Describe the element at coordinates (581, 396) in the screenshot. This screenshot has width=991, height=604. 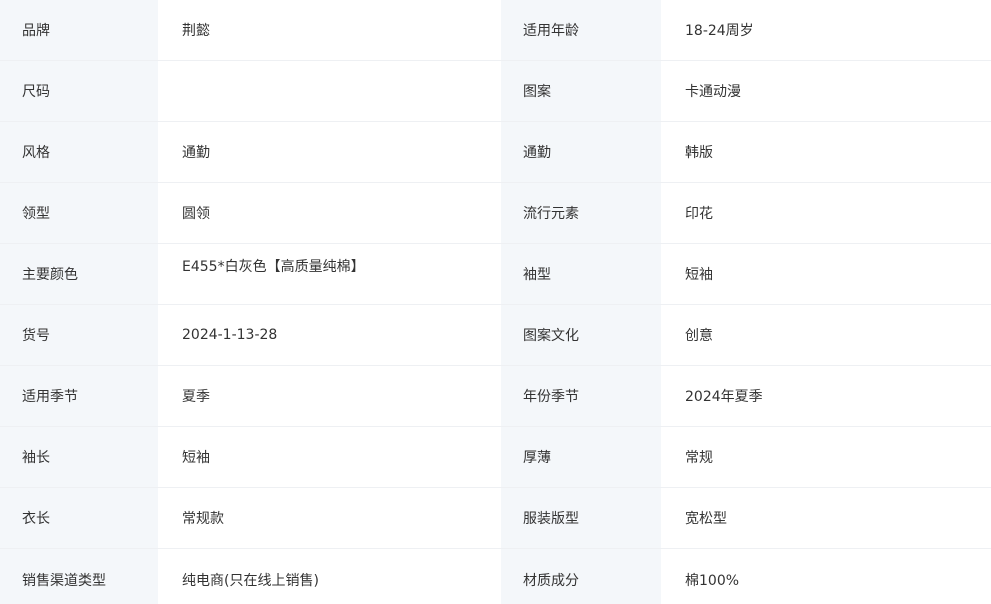
I see `spec-label: 年份季节` at that location.